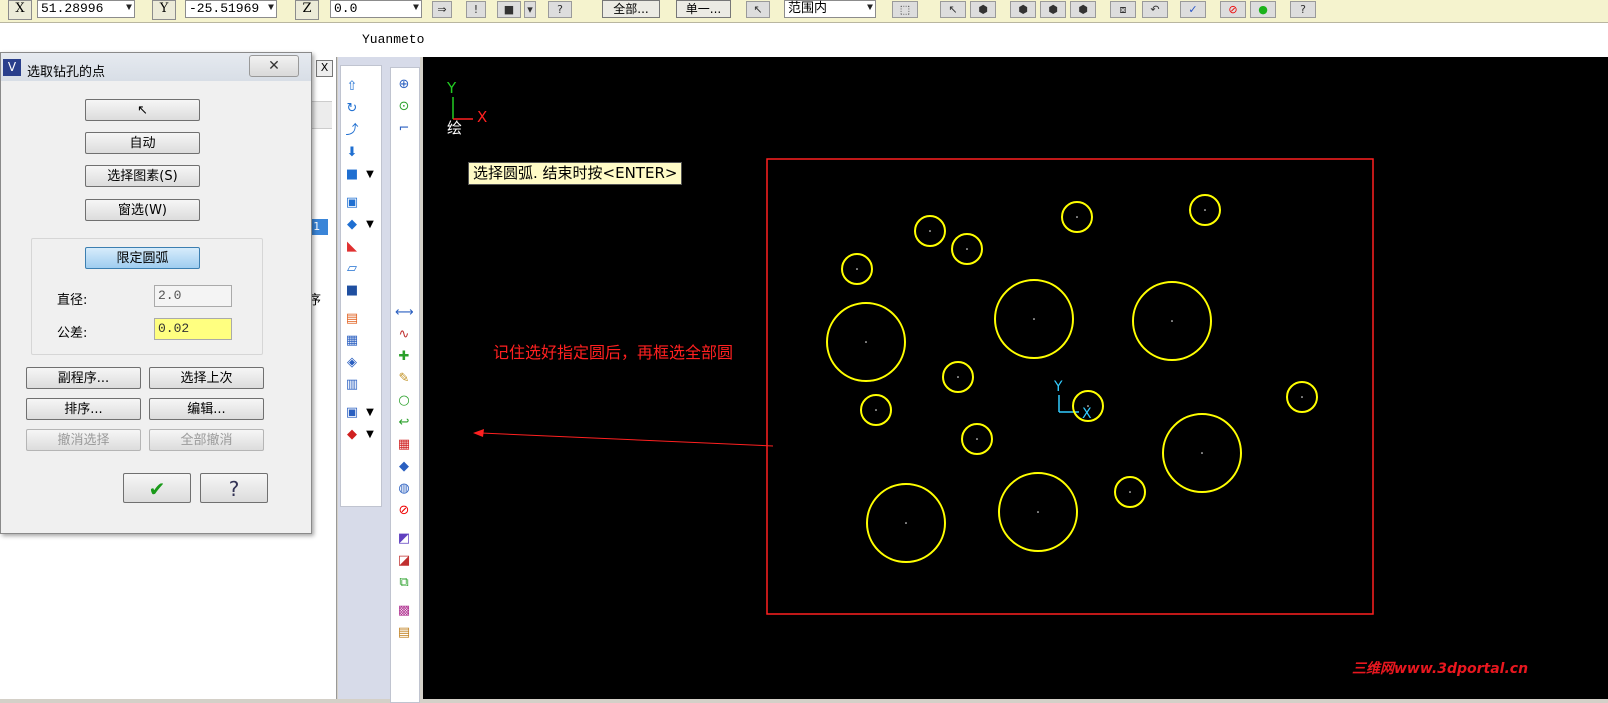 The image size is (1608, 703). What do you see at coordinates (404, 583) in the screenshot?
I see `copy-icon: ⧉` at bounding box center [404, 583].